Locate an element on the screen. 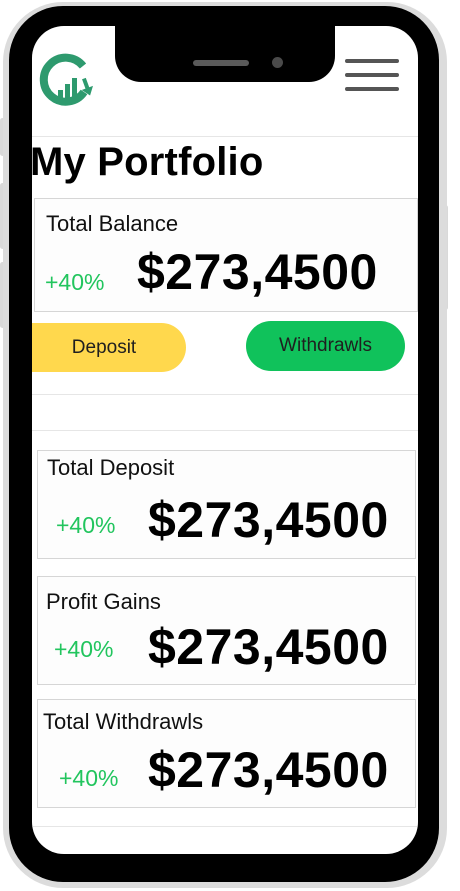  bottom-divider is located at coordinates (225, 826).